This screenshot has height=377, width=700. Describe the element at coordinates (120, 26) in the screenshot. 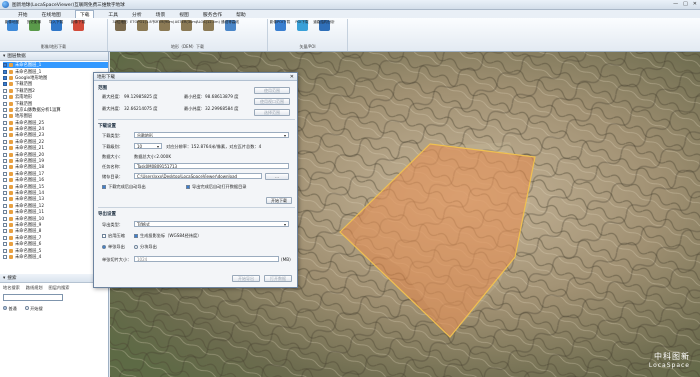

I see `ribbon-button: 32位地形` at that location.